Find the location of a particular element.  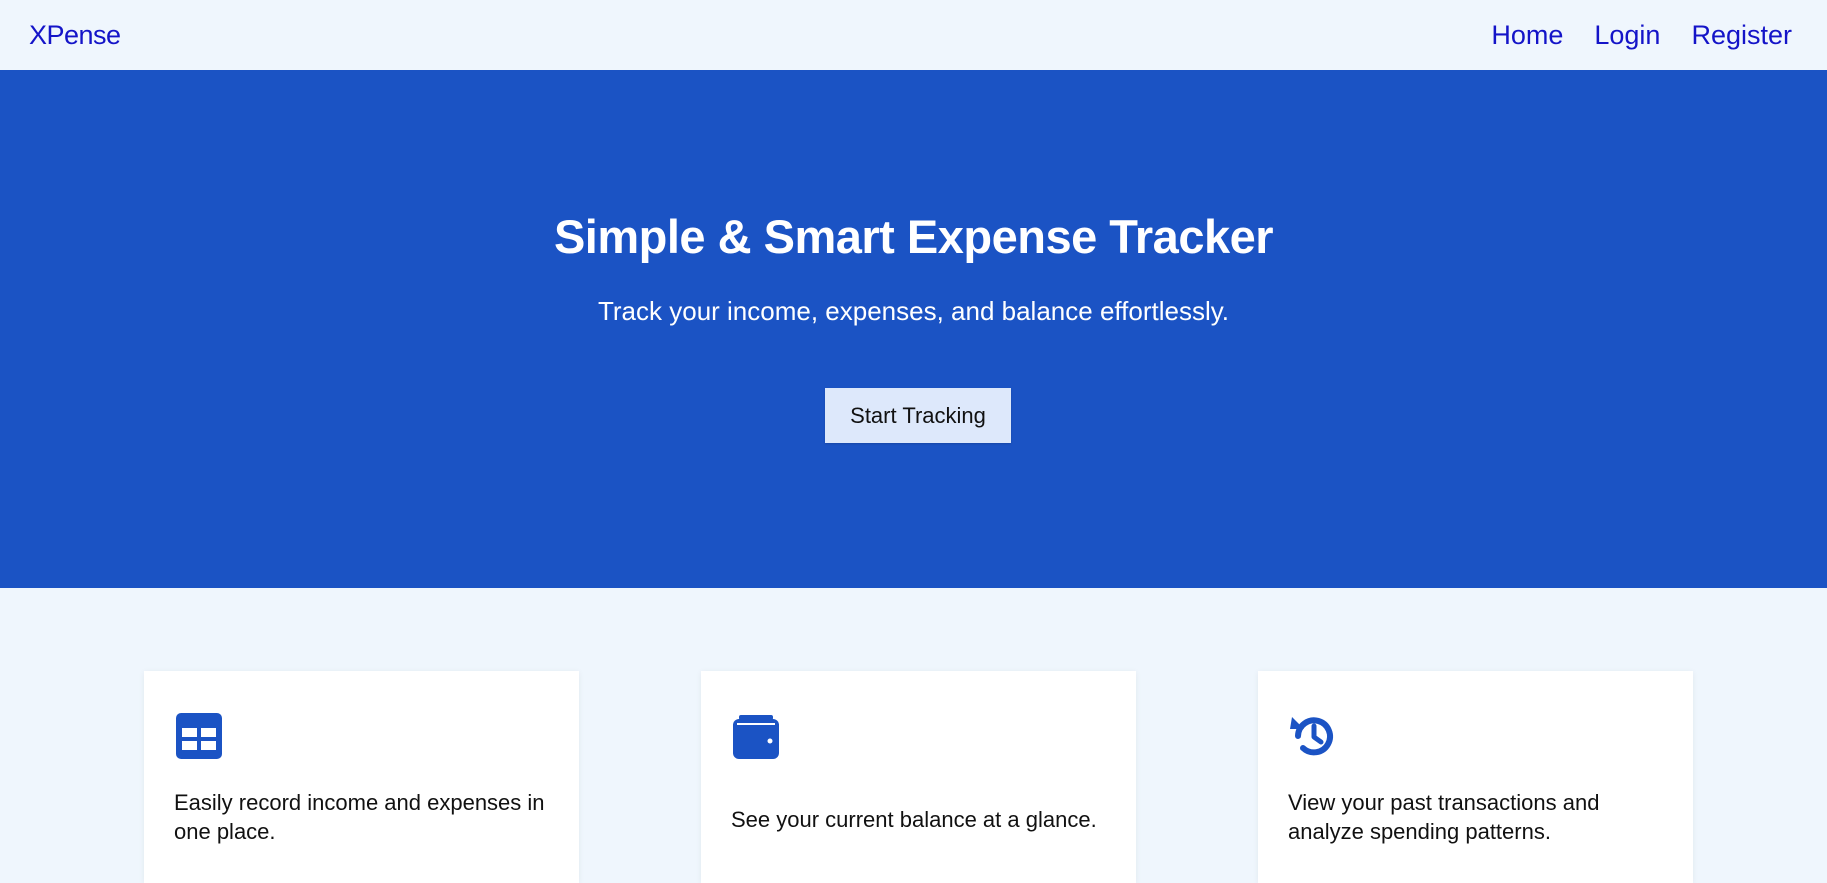

feature-text-balance: See your current balance at a glance. is located at coordinates (914, 819).